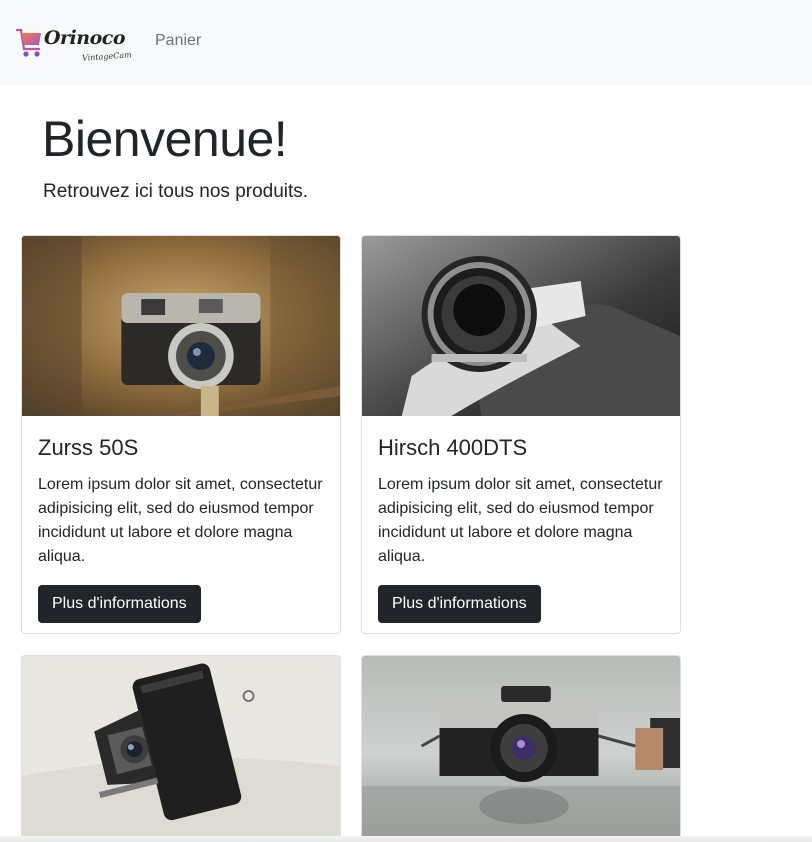 Image resolution: width=812 pixels, height=842 pixels. What do you see at coordinates (406, 42) in the screenshot?
I see `navbar: Orinoco VintageCam Panier` at bounding box center [406, 42].